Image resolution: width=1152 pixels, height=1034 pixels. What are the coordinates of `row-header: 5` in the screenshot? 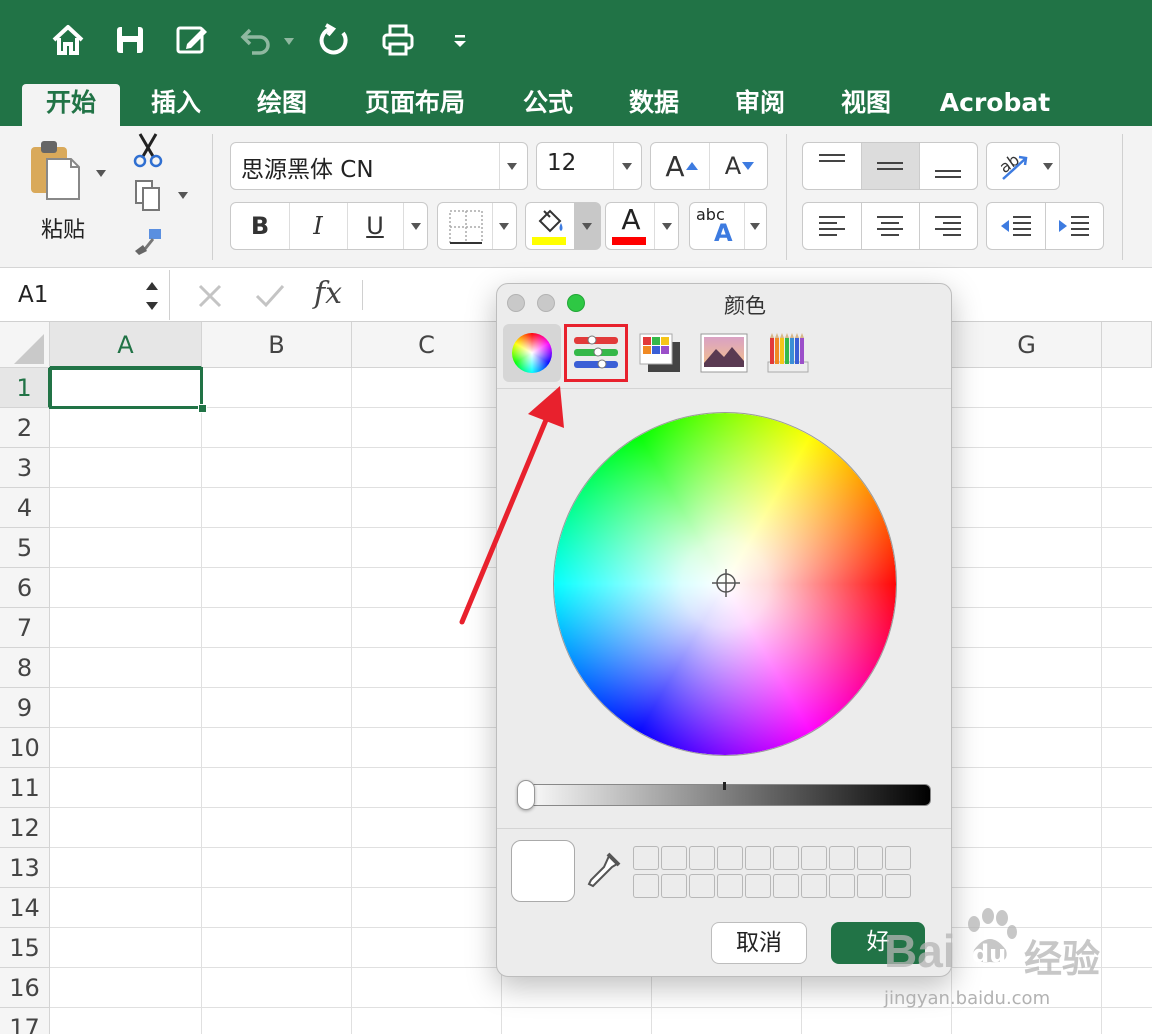 It's located at (25, 548).